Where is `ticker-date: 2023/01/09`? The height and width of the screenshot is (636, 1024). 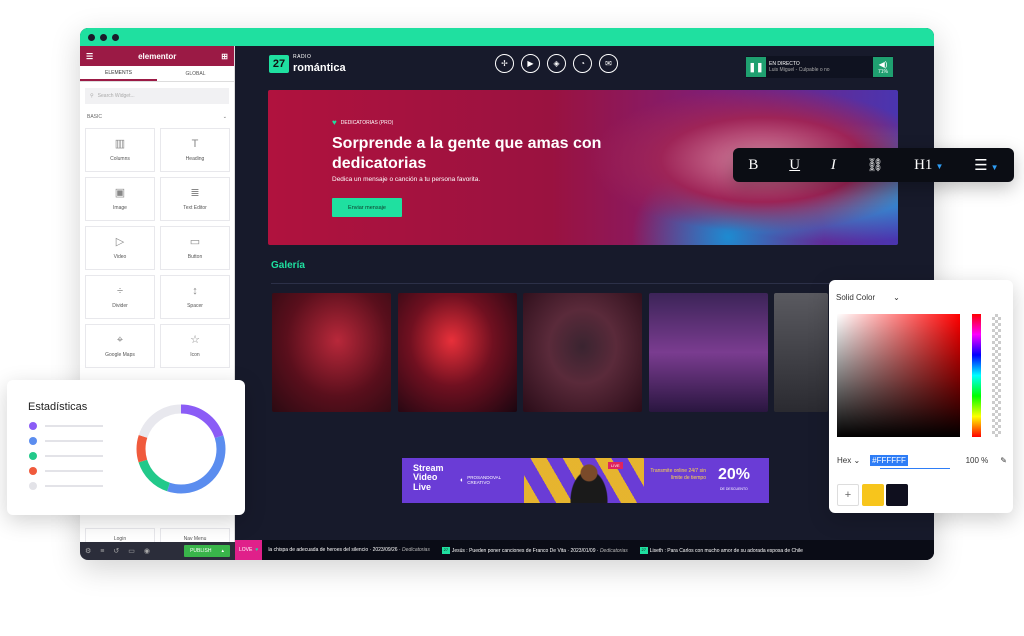 ticker-date: 2023/01/09 is located at coordinates (583, 550).